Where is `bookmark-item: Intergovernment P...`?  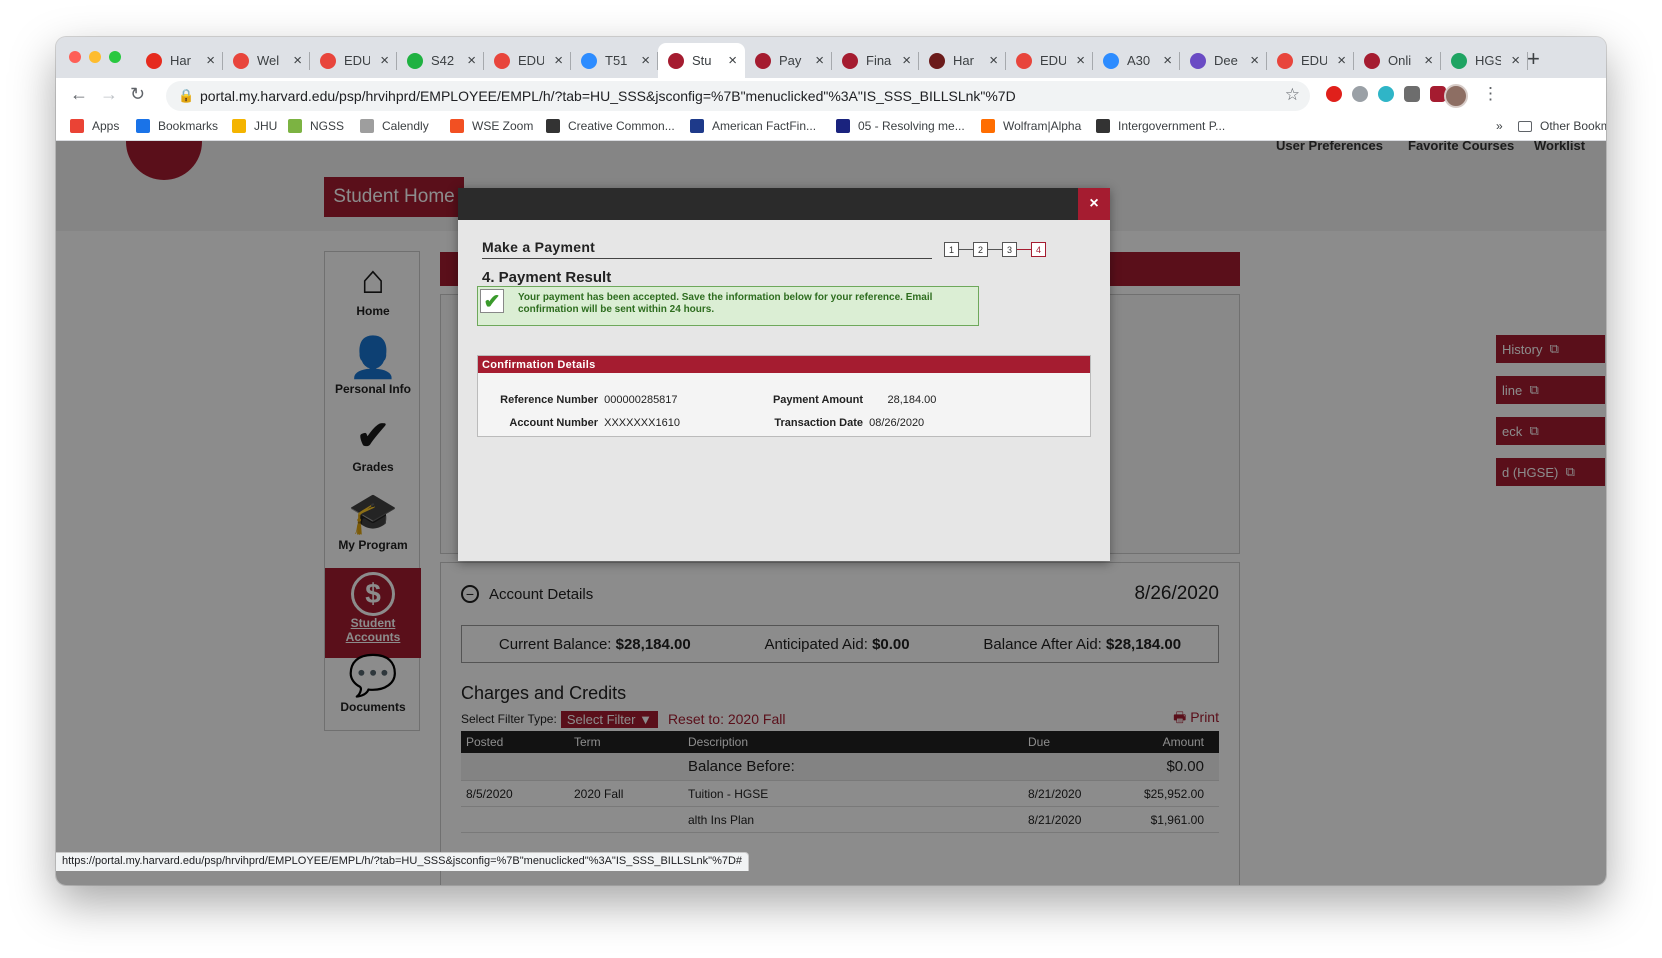
bookmark-item: Intergovernment P... is located at coordinates (1160, 126).